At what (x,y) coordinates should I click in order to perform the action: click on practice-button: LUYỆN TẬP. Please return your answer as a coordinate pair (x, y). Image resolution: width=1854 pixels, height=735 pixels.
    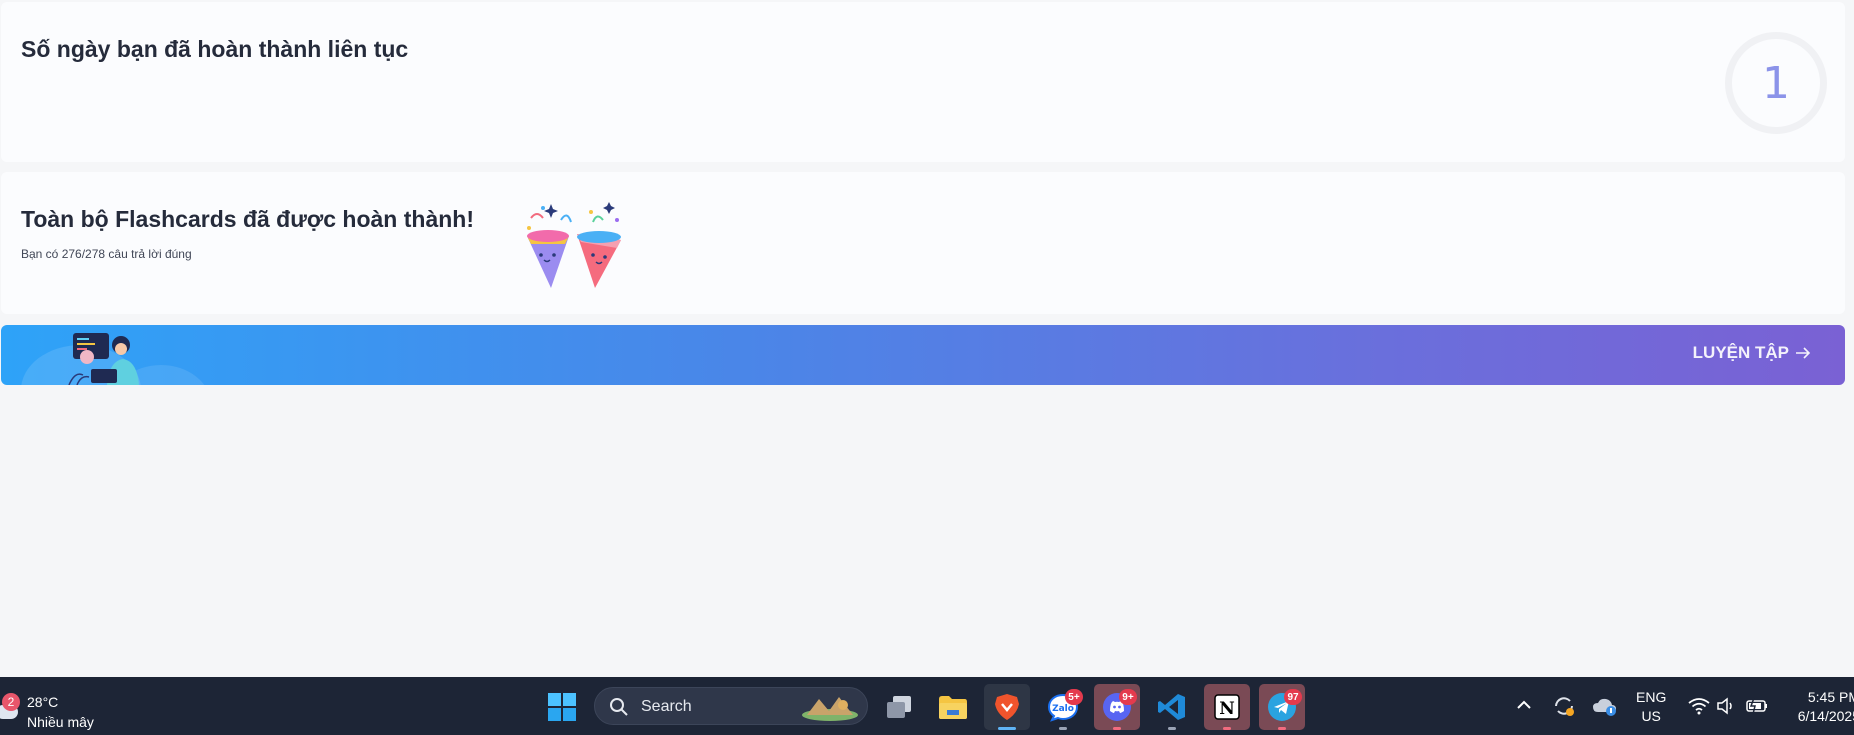
    Looking at the image, I should click on (1752, 353).